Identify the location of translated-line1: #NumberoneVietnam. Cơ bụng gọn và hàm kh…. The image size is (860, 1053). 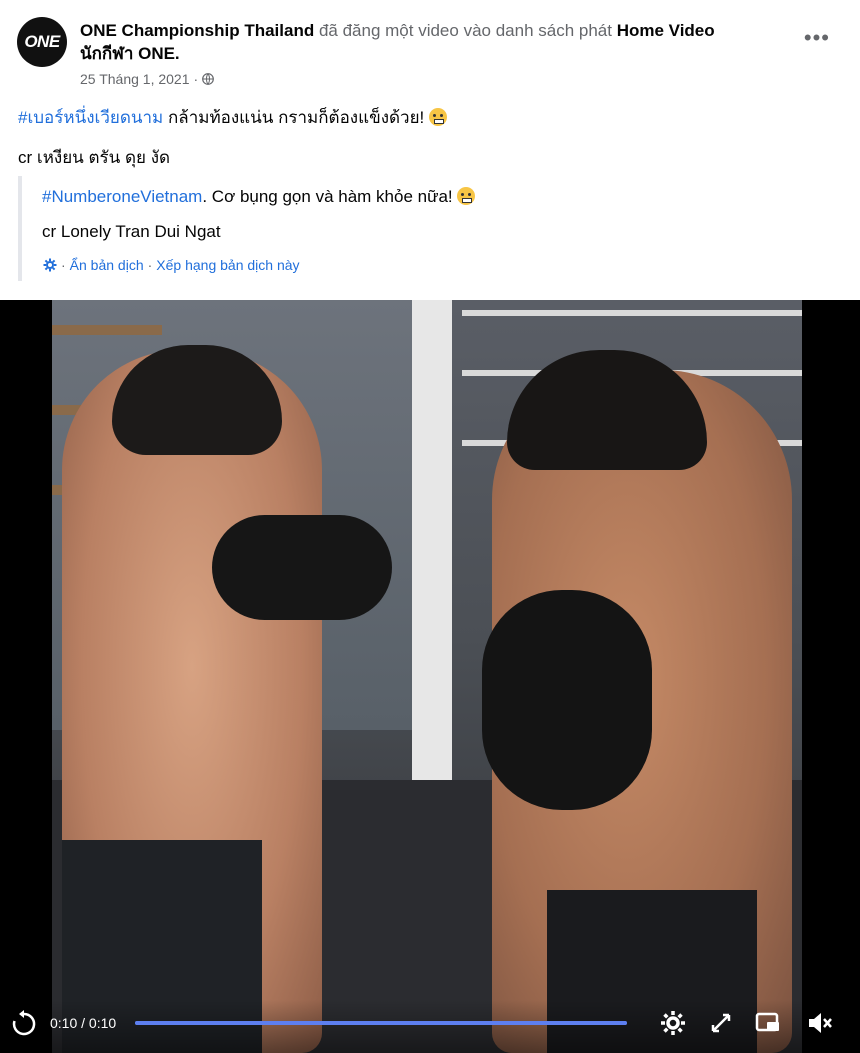
(259, 197).